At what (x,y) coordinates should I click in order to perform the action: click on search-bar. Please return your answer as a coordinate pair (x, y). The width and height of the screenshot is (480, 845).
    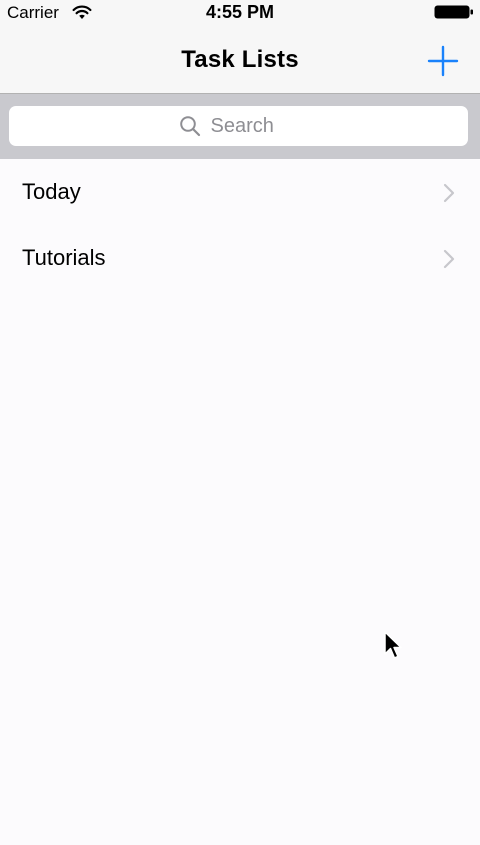
    Looking at the image, I should click on (240, 126).